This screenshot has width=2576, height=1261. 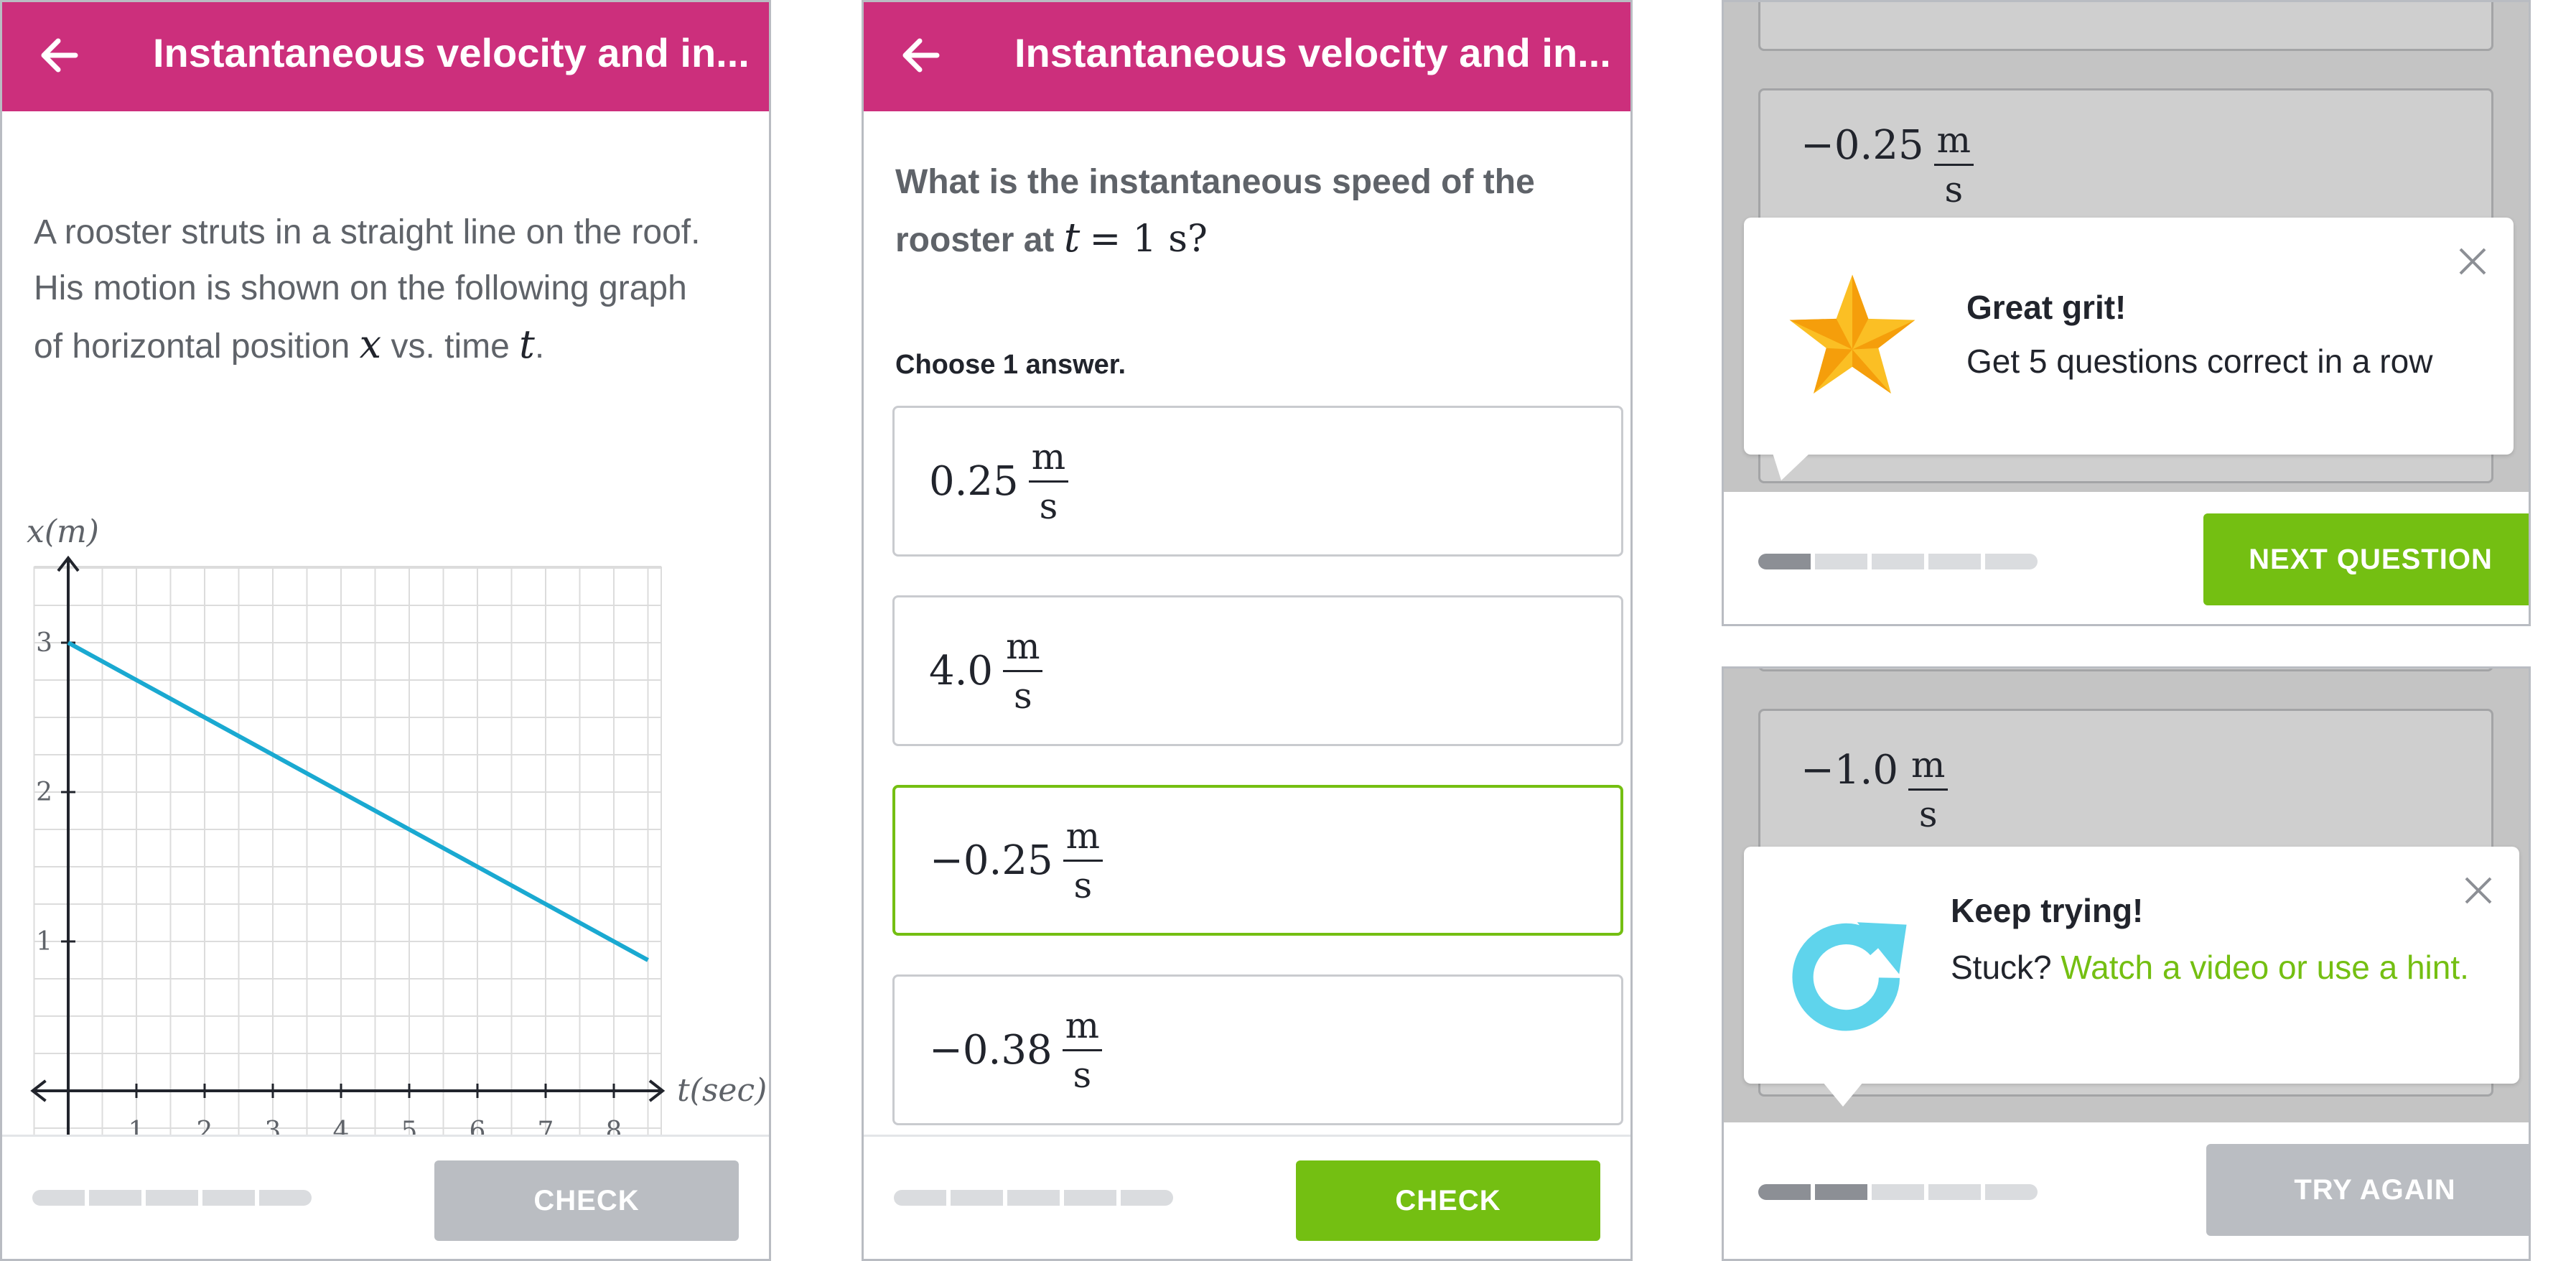 I want to click on answer-choice: −0.38 m s, so click(x=1257, y=1049).